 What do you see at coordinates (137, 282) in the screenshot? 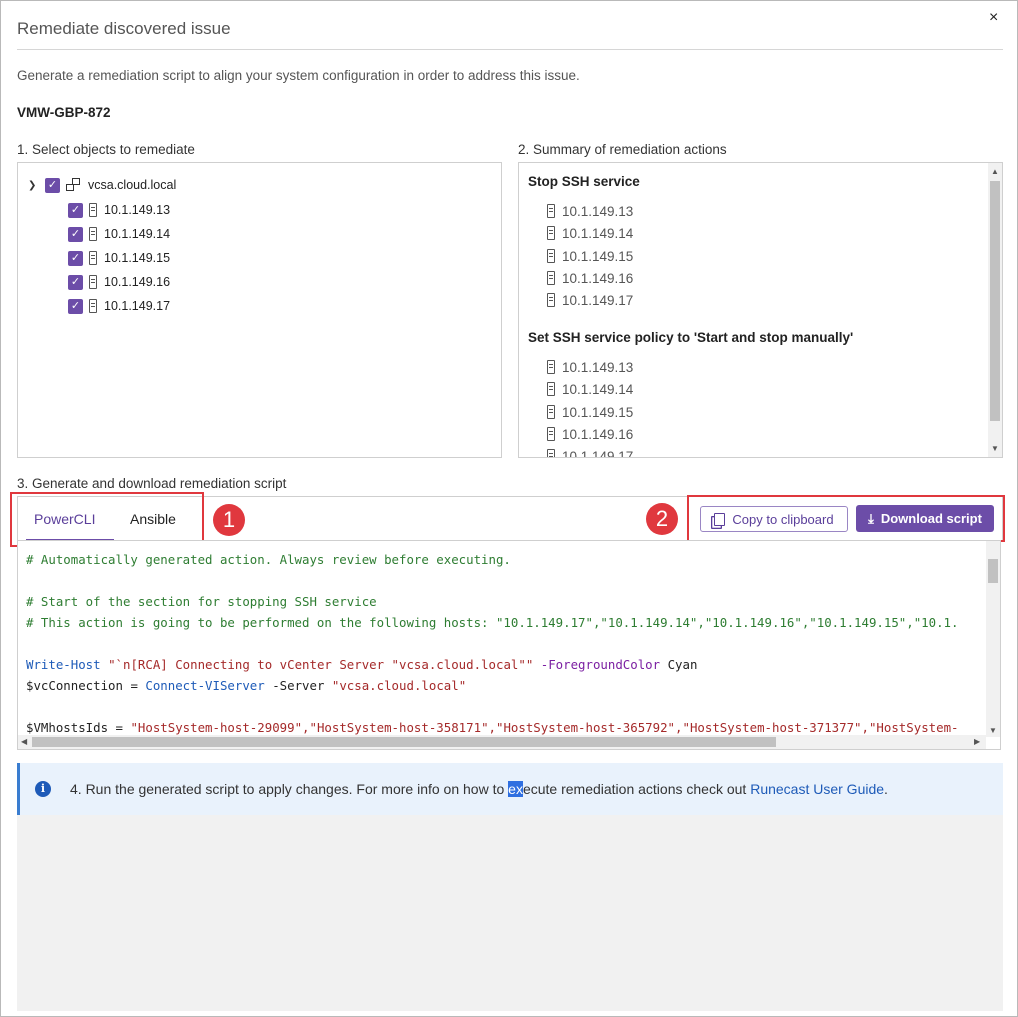
I see `host-label: 10.1.149.16` at bounding box center [137, 282].